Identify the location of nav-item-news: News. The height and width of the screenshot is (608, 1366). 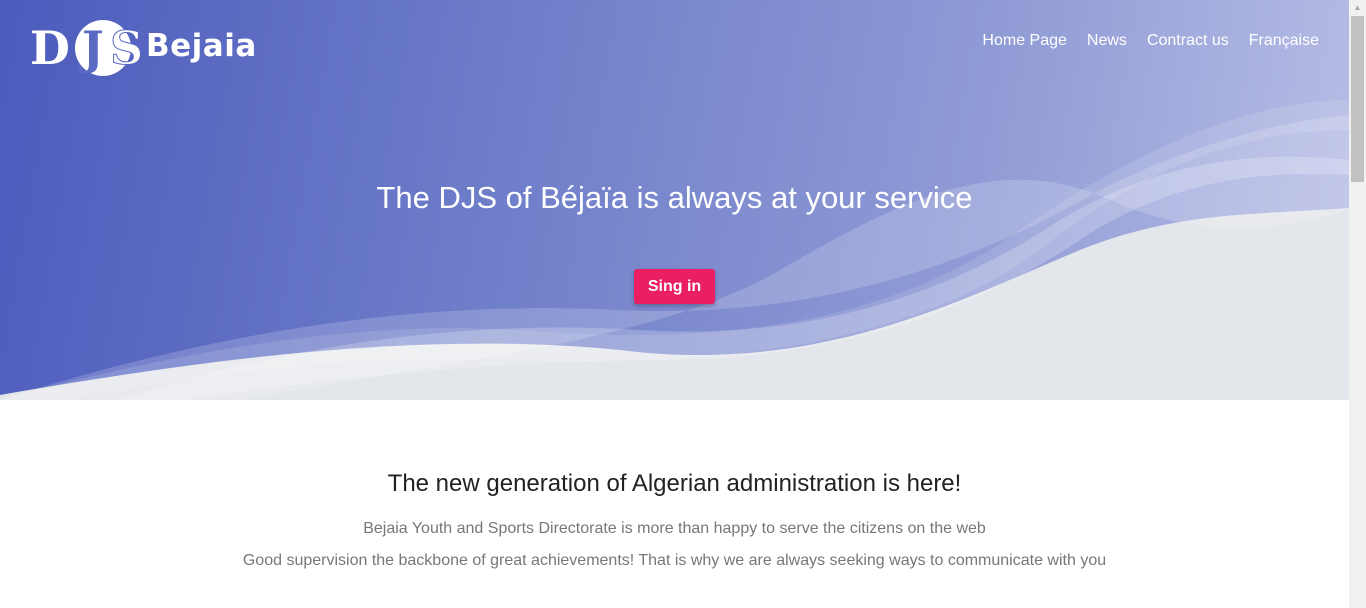
(1107, 41).